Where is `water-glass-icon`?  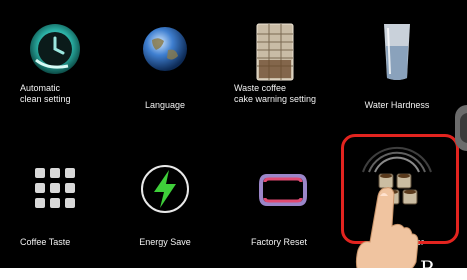 water-glass-icon is located at coordinates (397, 52).